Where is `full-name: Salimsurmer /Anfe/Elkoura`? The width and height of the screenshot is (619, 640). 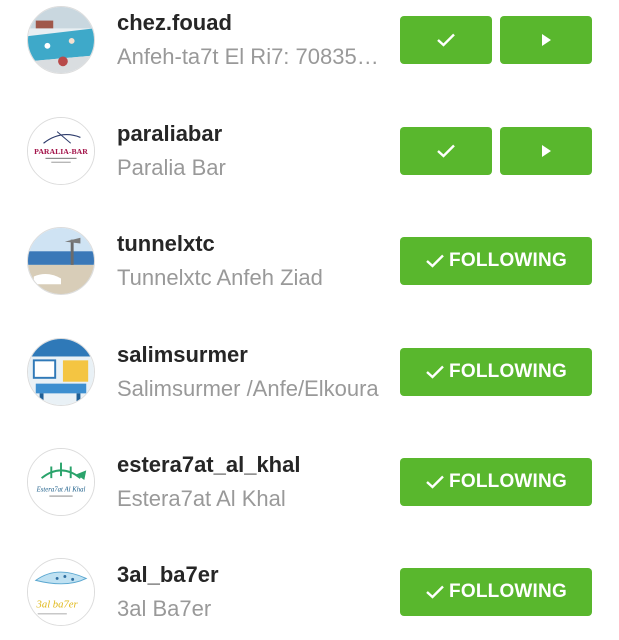 full-name: Salimsurmer /Anfe/Elkoura is located at coordinates (248, 388).